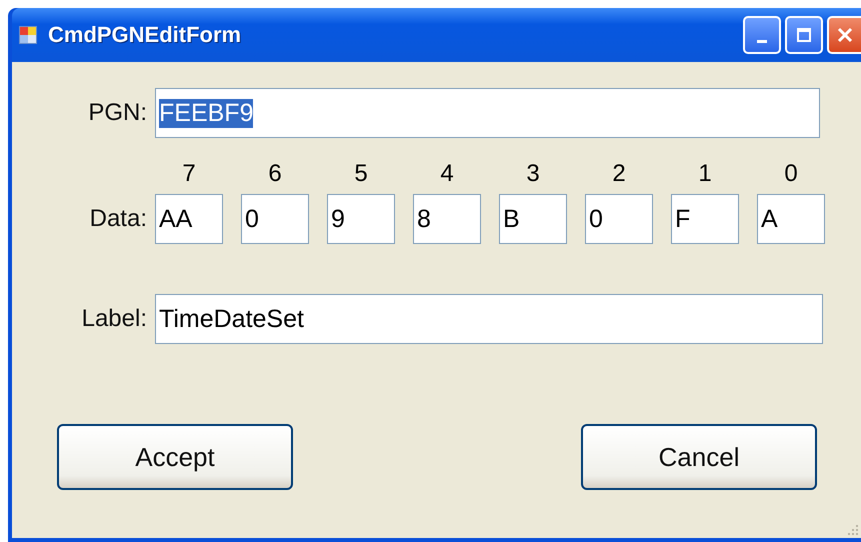 The width and height of the screenshot is (861, 542). I want to click on field-value: FEEBF9, so click(206, 113).